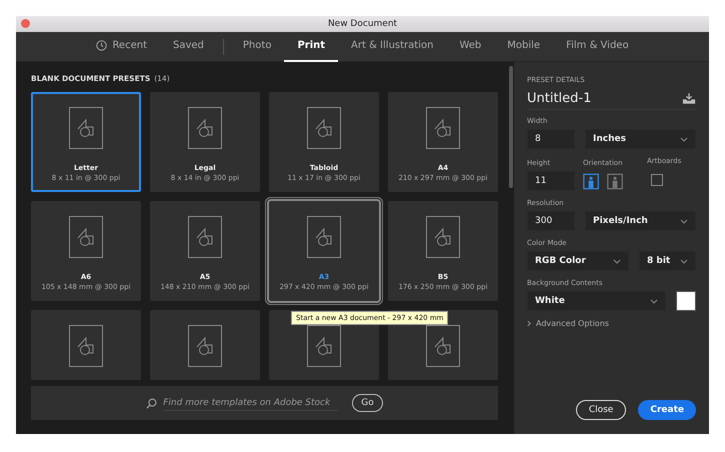  What do you see at coordinates (597, 47) in the screenshot?
I see `tab: Film & Video` at bounding box center [597, 47].